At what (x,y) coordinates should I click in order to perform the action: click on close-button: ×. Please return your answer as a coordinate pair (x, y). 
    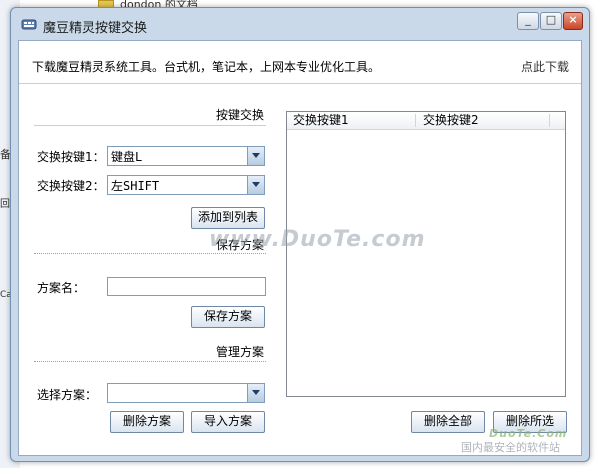
    Looking at the image, I should click on (573, 21).